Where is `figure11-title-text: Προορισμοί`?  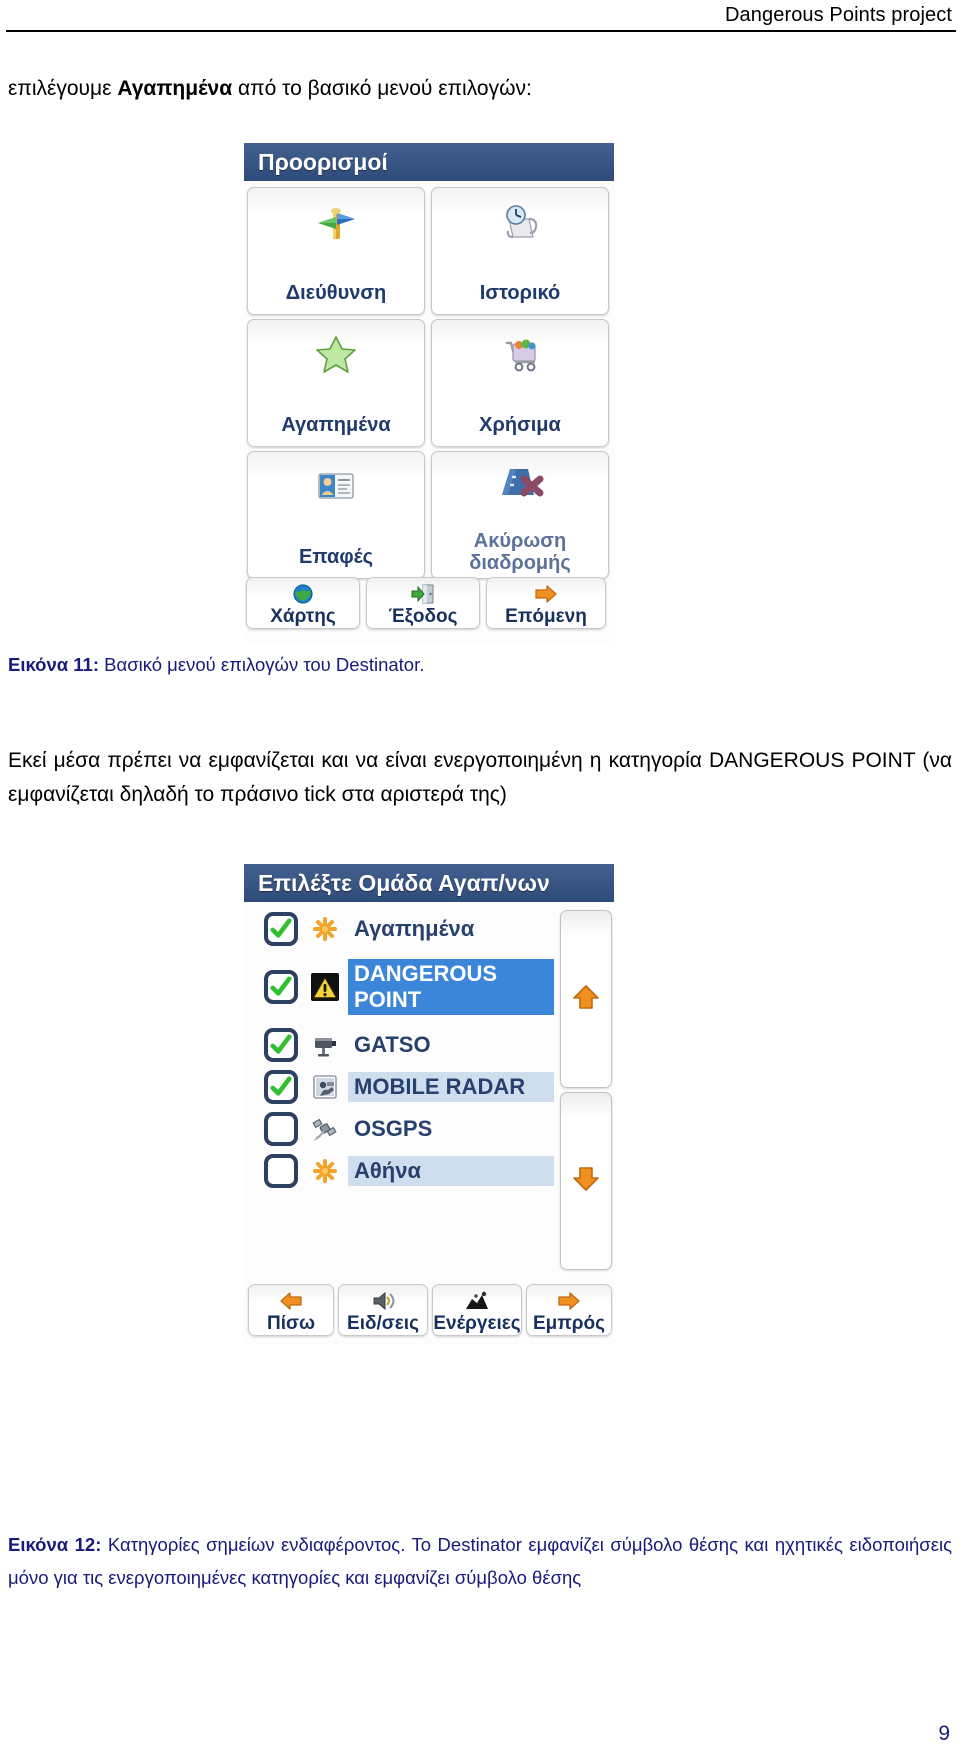
figure11-title-text: Προορισμοί is located at coordinates (323, 161).